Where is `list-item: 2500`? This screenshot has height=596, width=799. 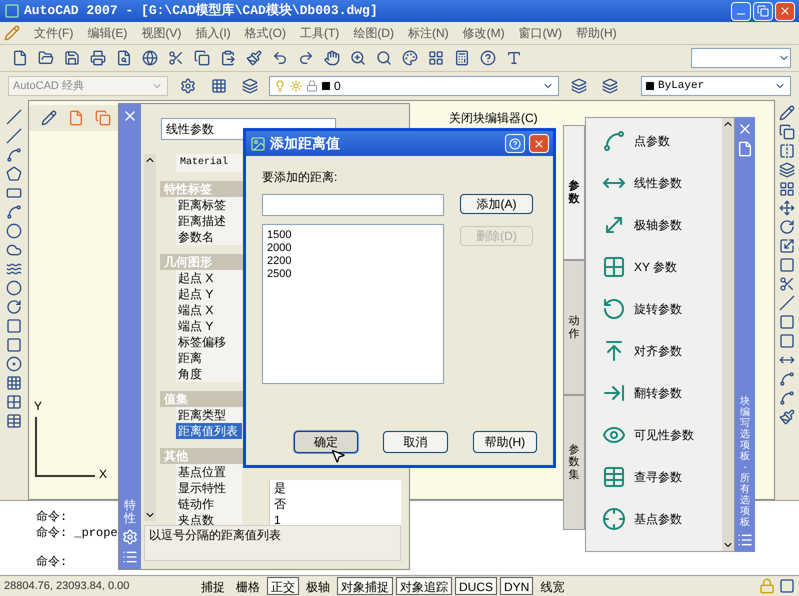 list-item: 2500 is located at coordinates (279, 274).